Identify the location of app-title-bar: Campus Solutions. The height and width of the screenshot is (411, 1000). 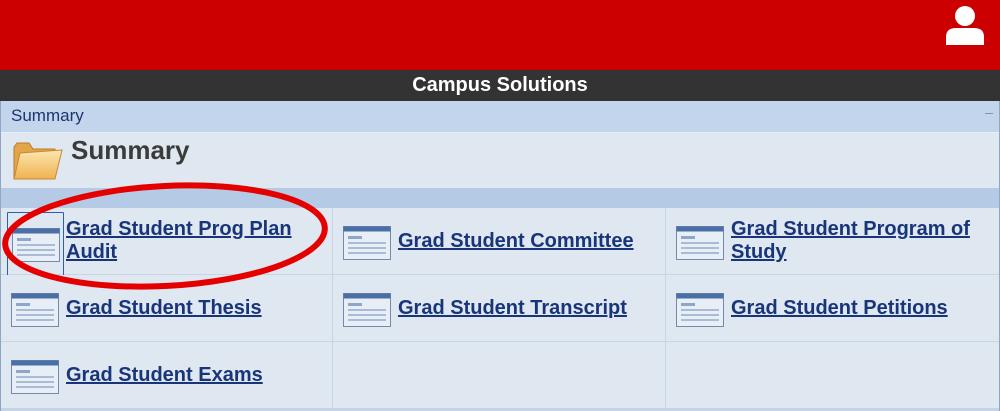
(500, 85).